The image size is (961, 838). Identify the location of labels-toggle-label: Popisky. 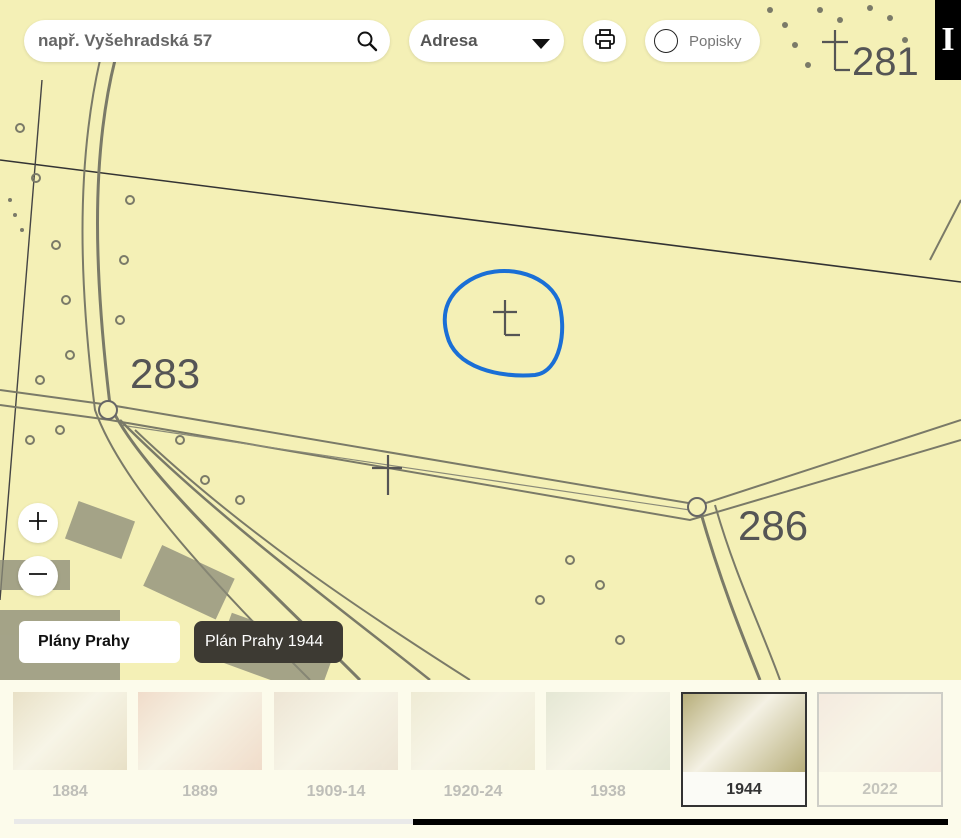
(715, 41).